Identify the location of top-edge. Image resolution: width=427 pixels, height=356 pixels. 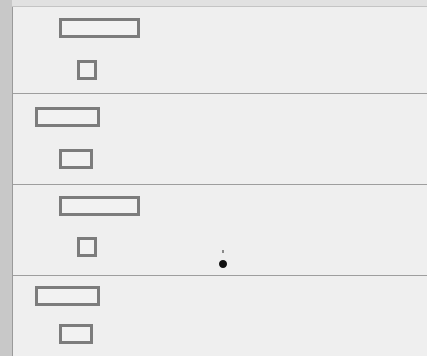
(219, 3).